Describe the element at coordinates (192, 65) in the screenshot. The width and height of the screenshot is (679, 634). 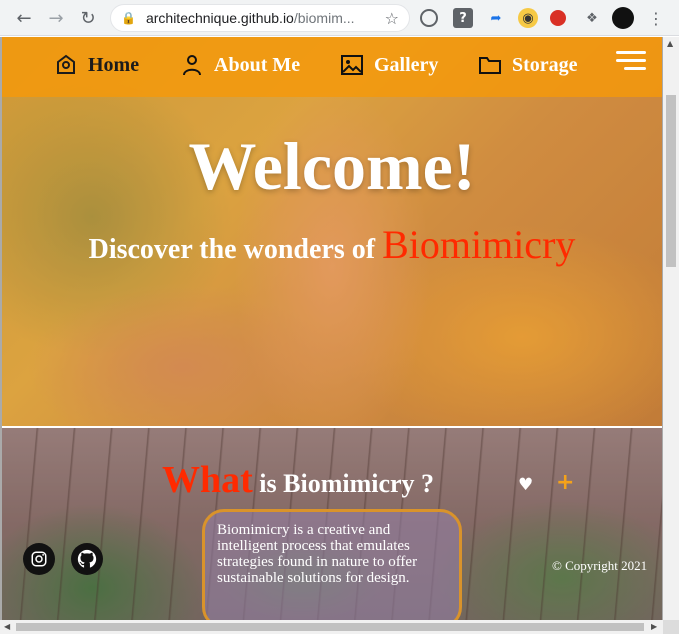
I see `person-icon` at that location.